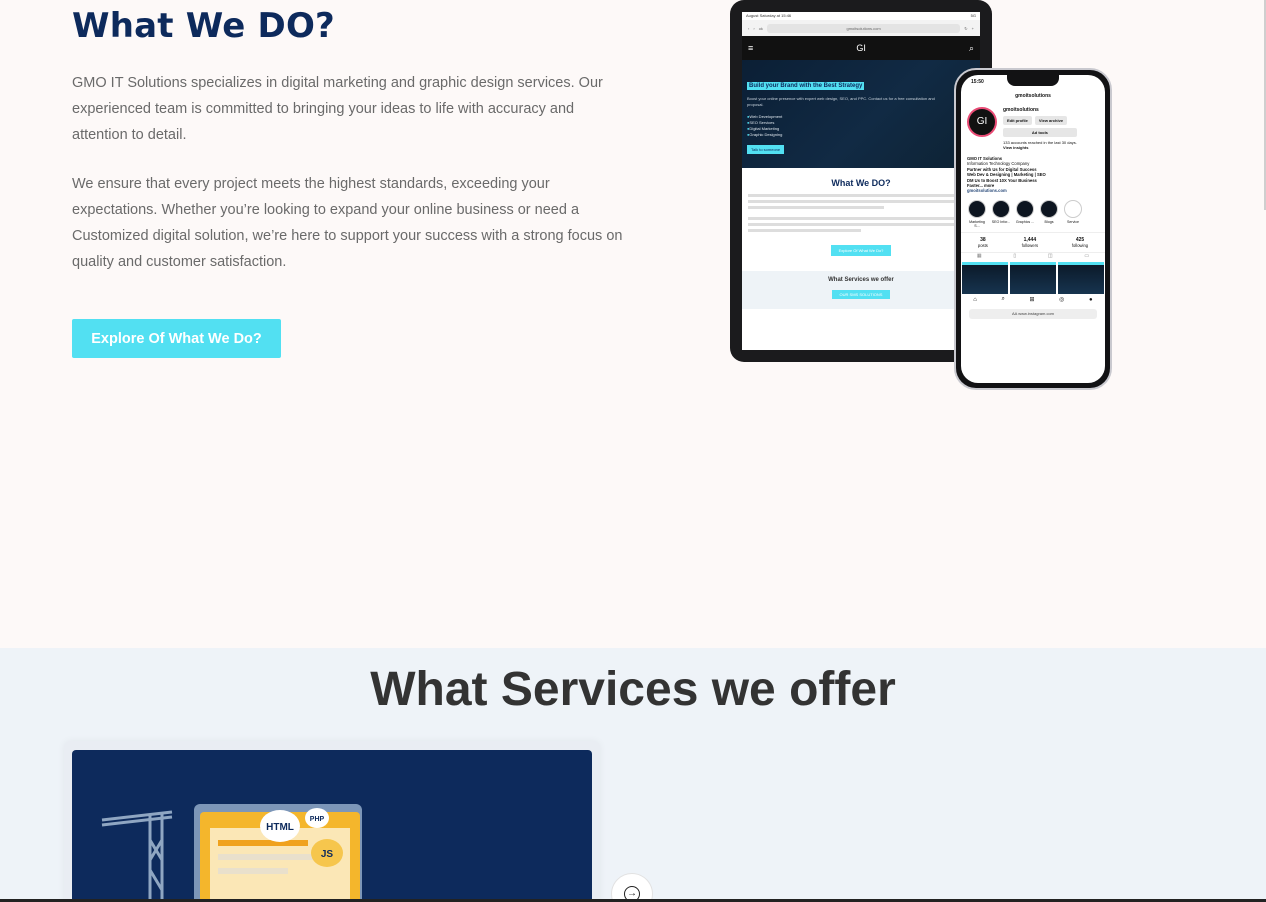 This screenshot has height=902, width=1266. What do you see at coordinates (176, 338) in the screenshot?
I see `explore-button: Explore Of What We Do?` at bounding box center [176, 338].